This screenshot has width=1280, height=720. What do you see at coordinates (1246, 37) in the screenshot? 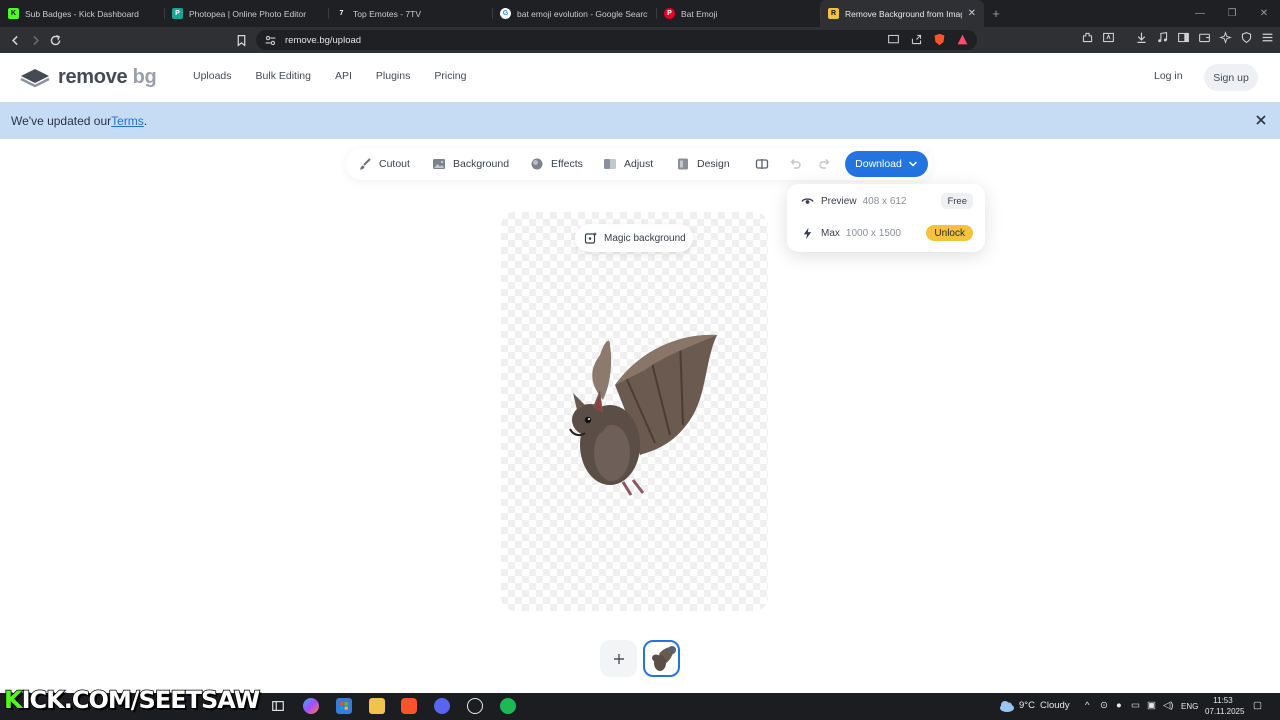
I see `vpn-shield-icon` at bounding box center [1246, 37].